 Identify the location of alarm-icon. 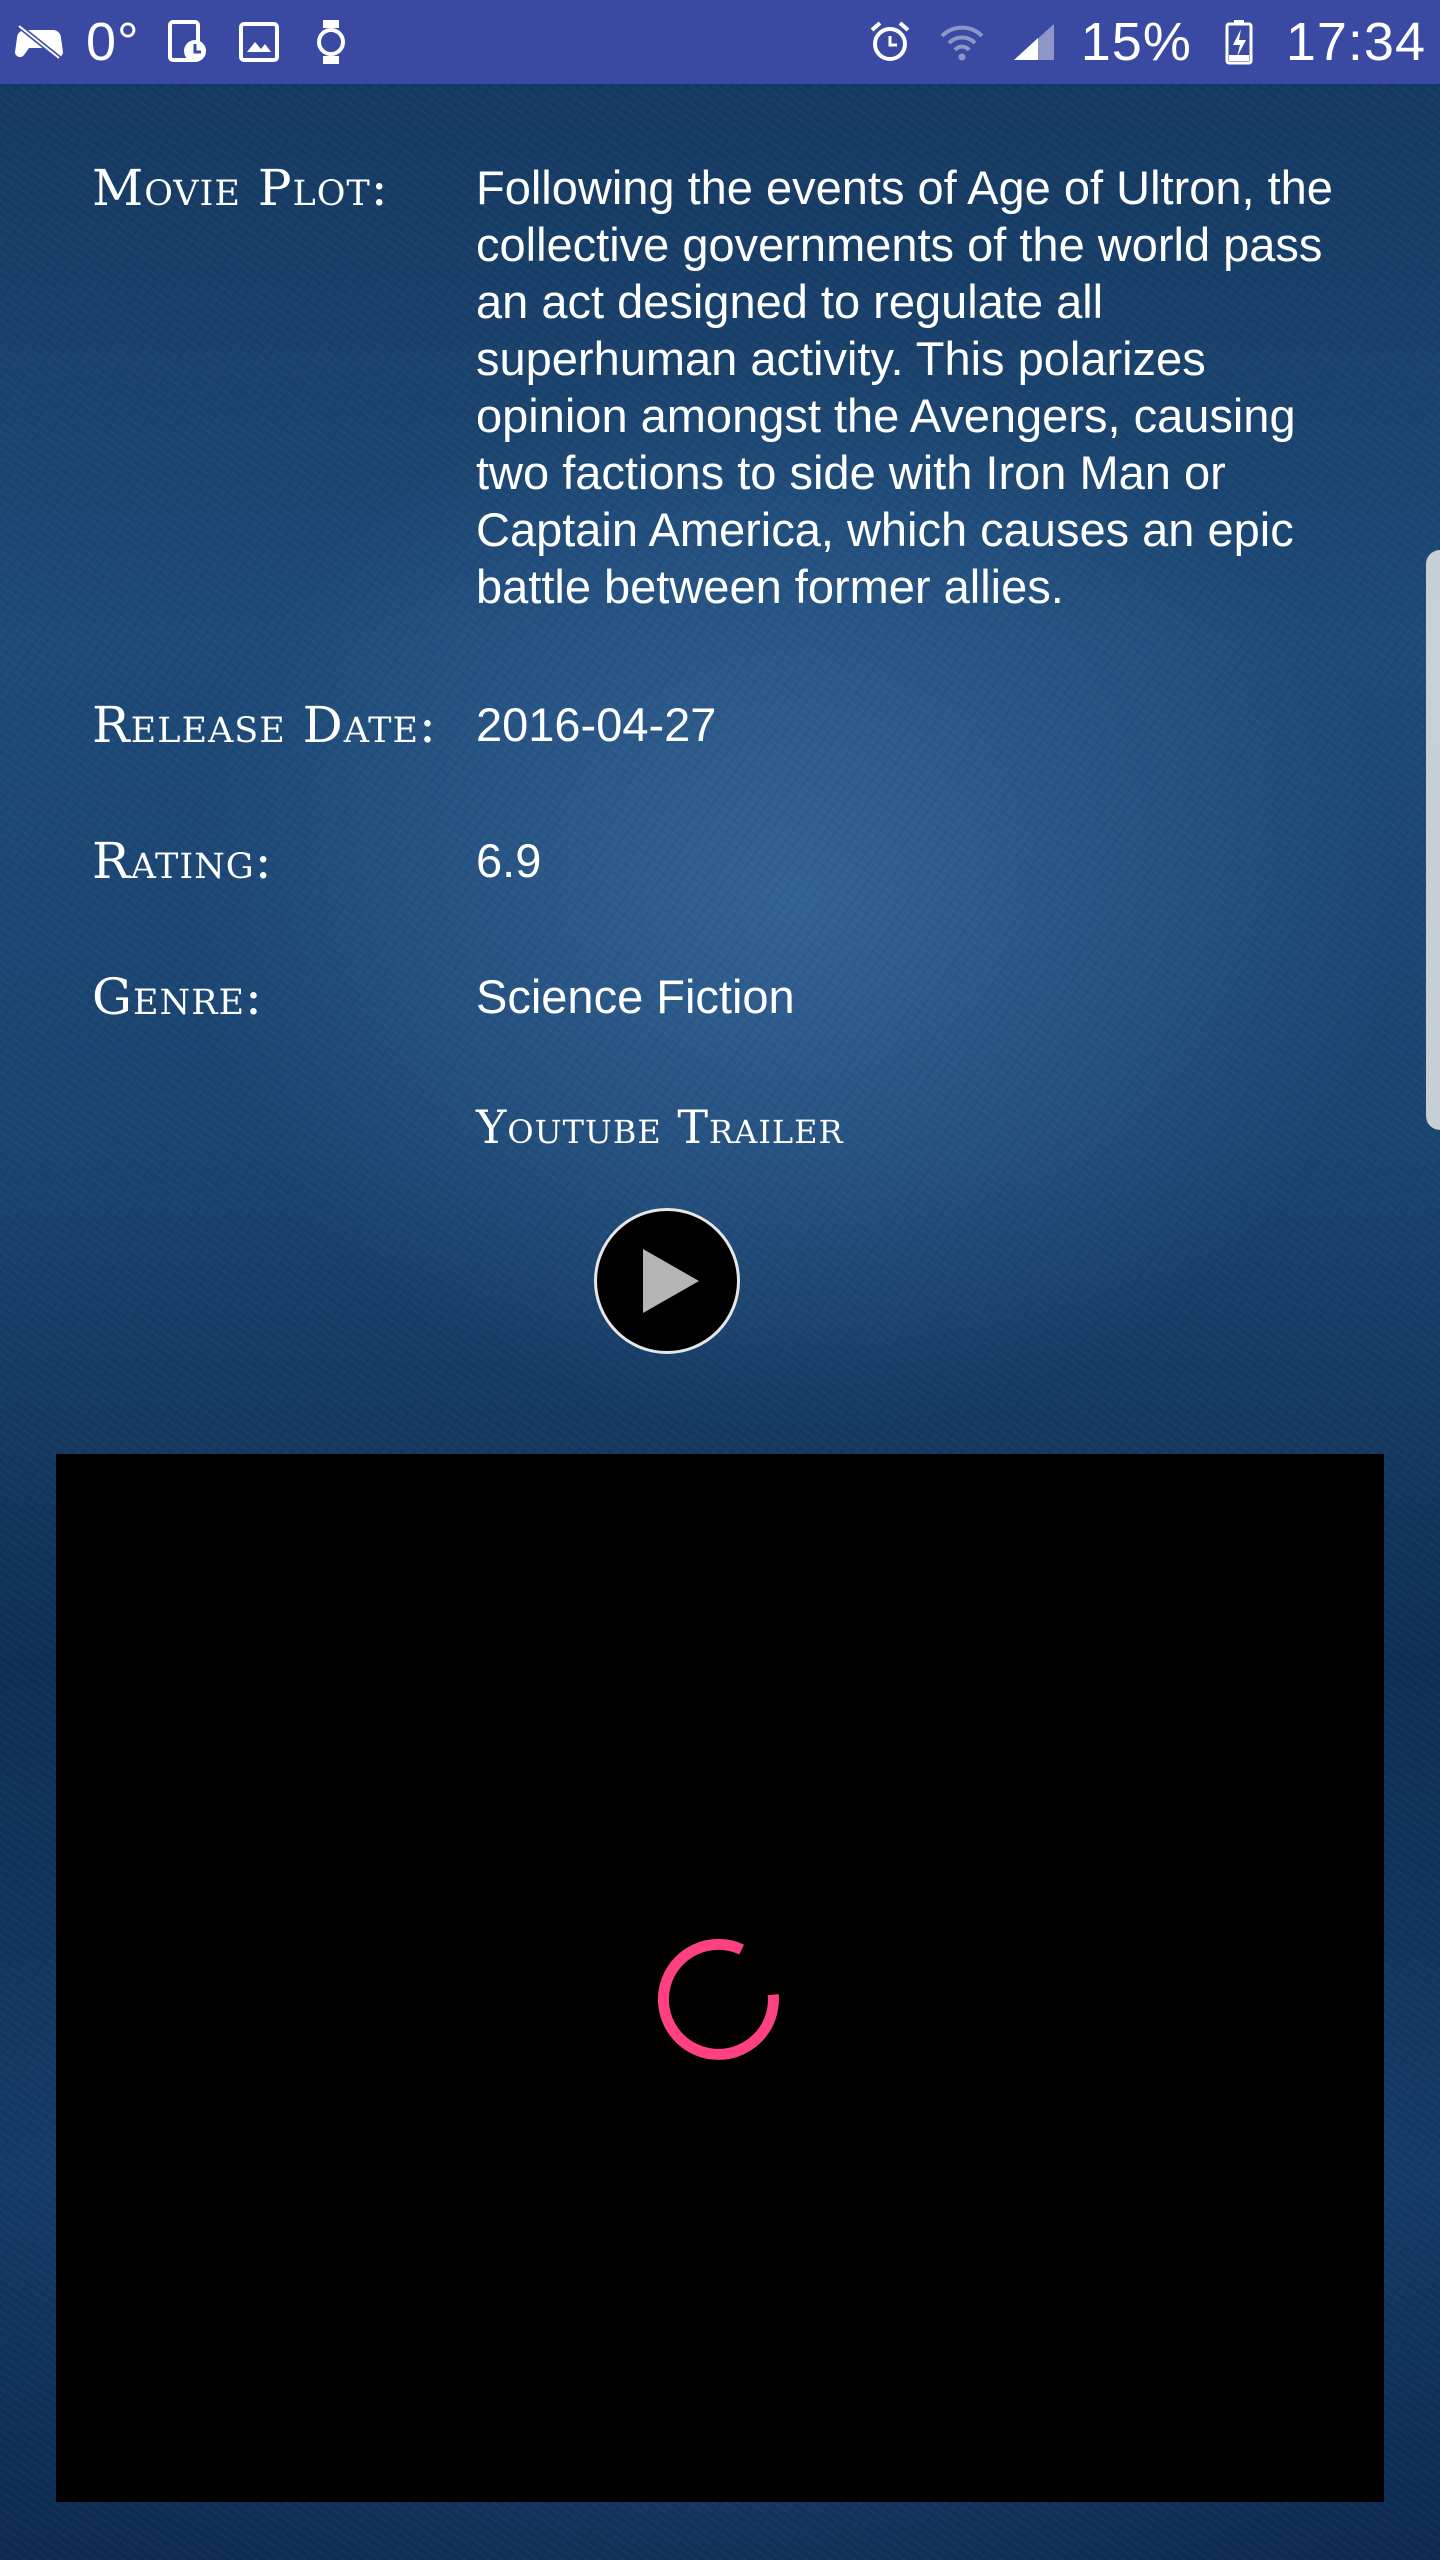
(890, 42).